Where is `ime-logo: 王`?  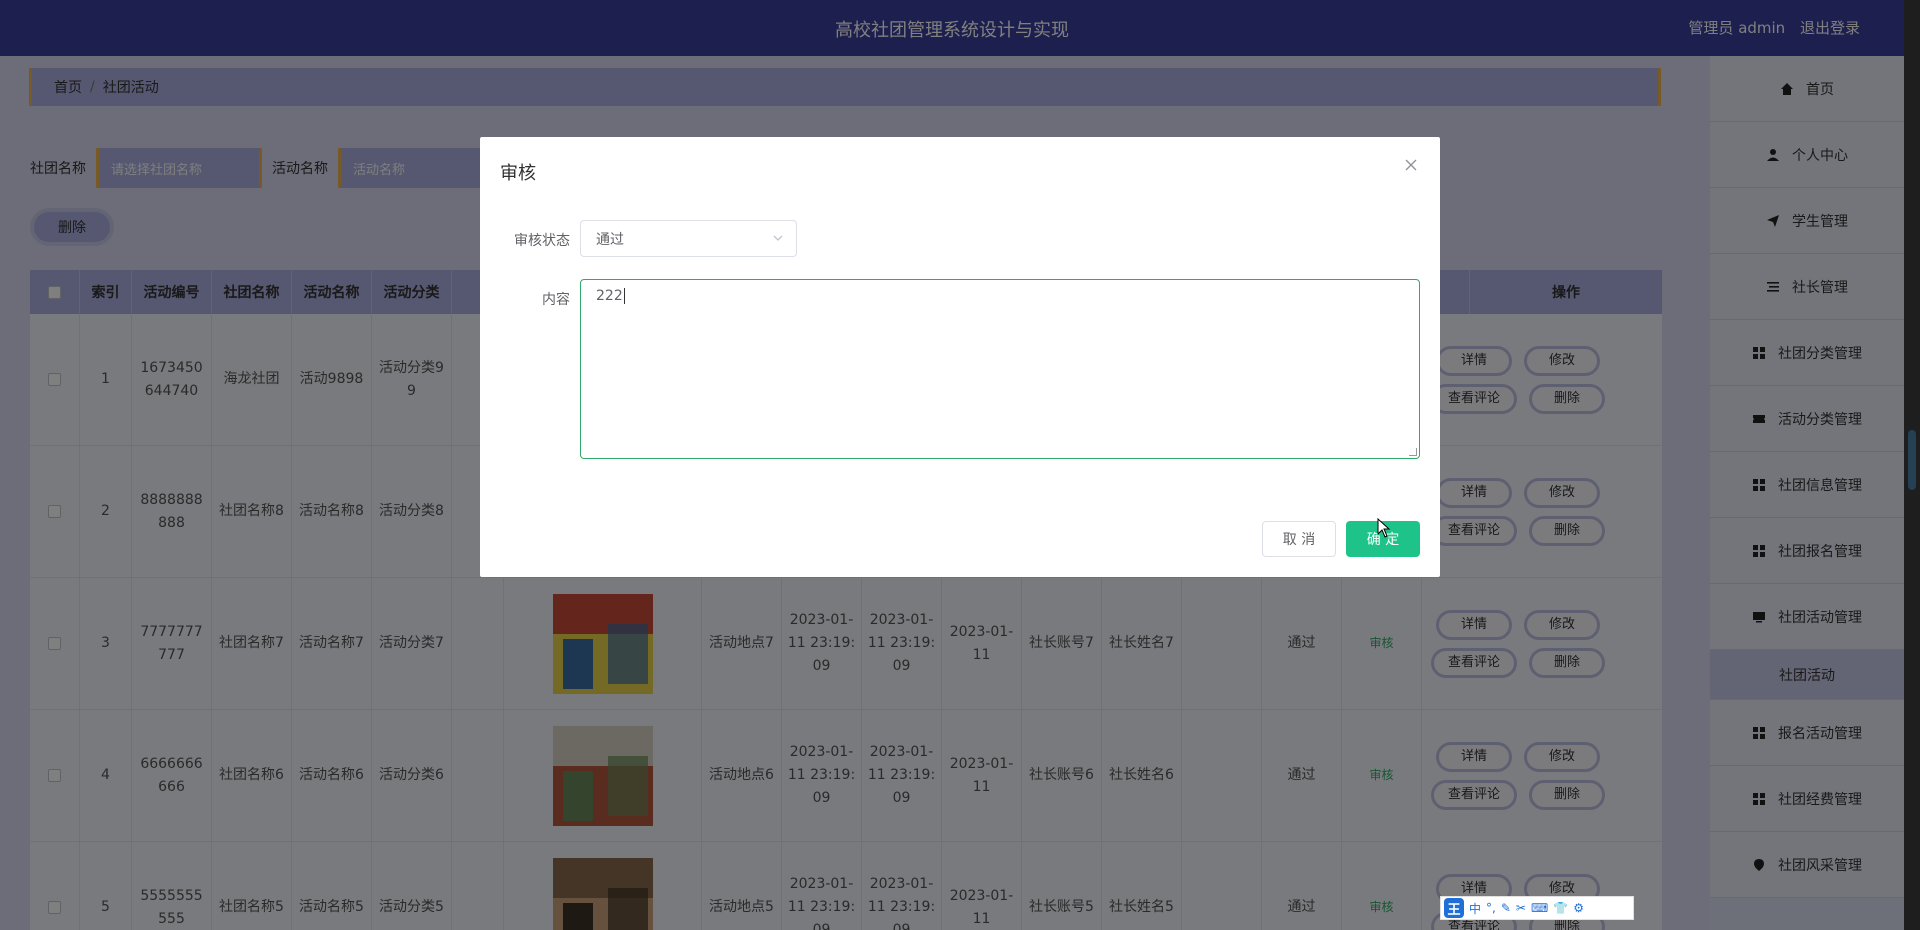
ime-logo: 王 is located at coordinates (1454, 908).